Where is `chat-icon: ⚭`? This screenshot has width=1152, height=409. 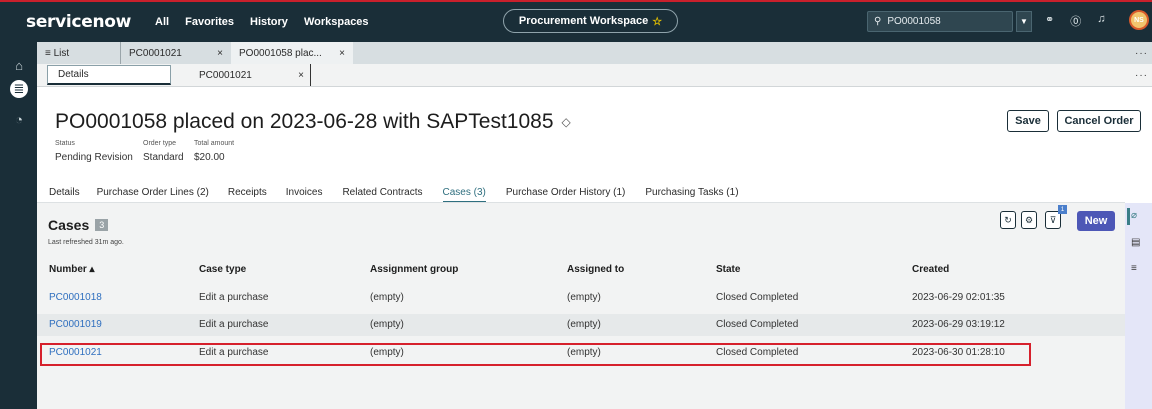
chat-icon: ⚭ is located at coordinates (1049, 21).